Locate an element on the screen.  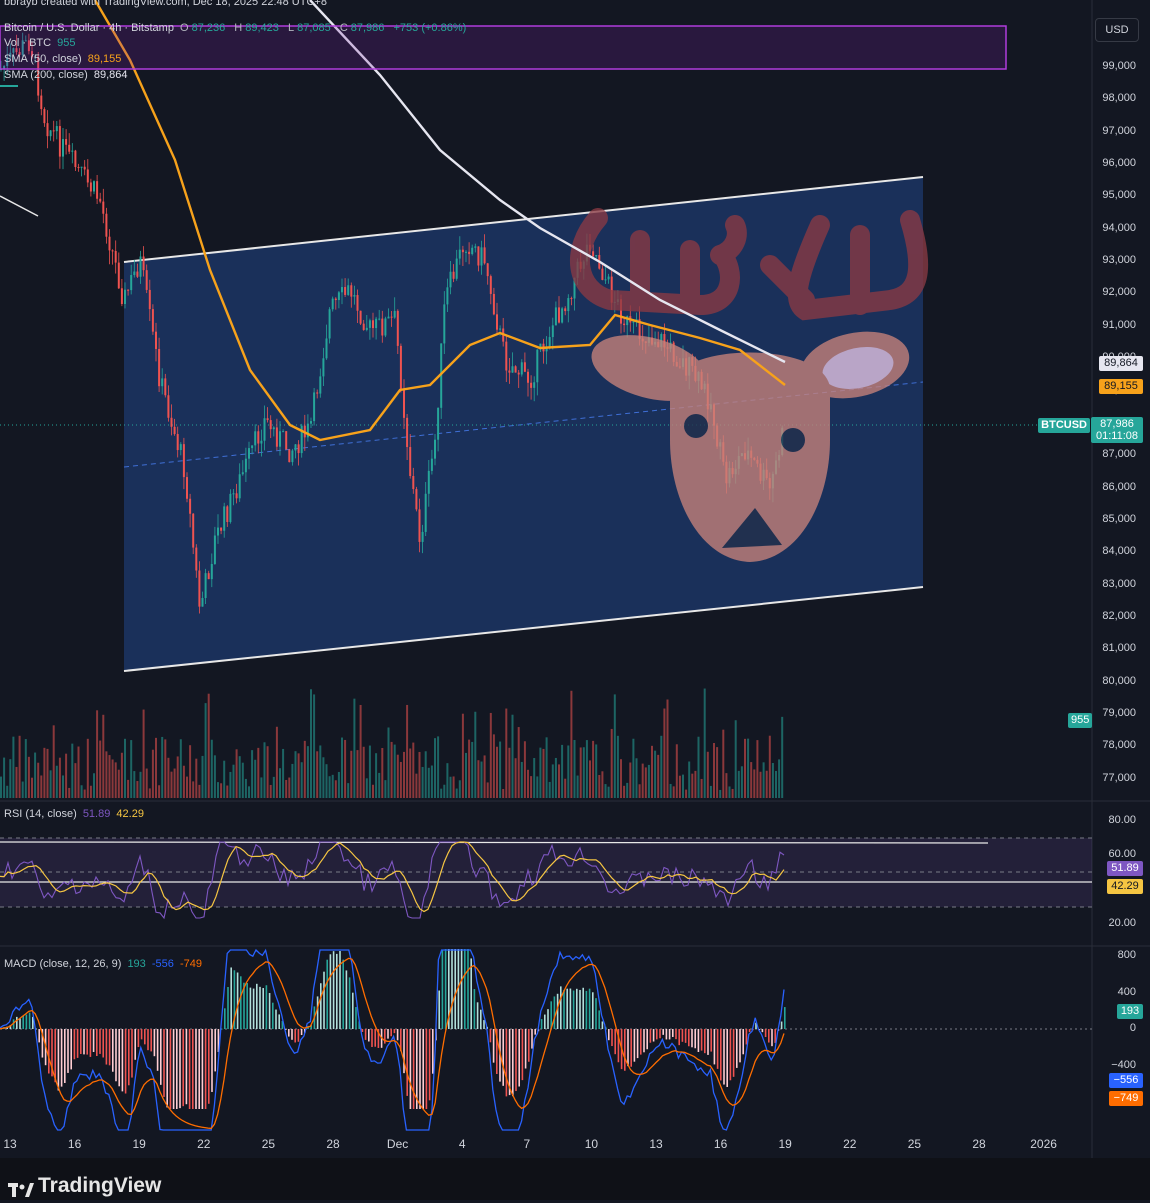
macd-line is located at coordinates (392, 1039).